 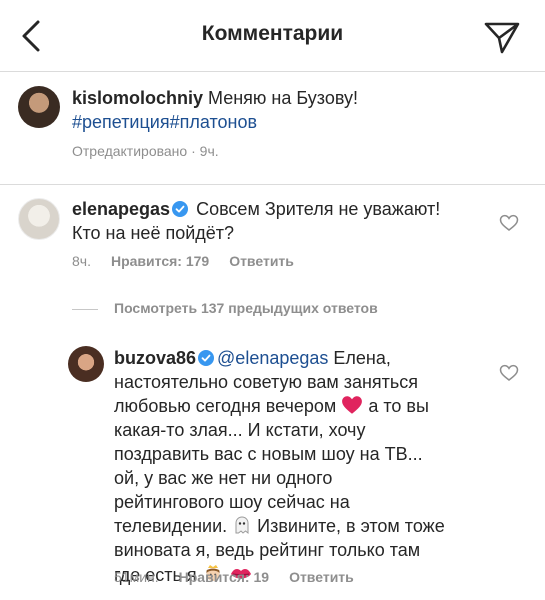 I want to click on reply-username: buzova86, so click(x=155, y=358).